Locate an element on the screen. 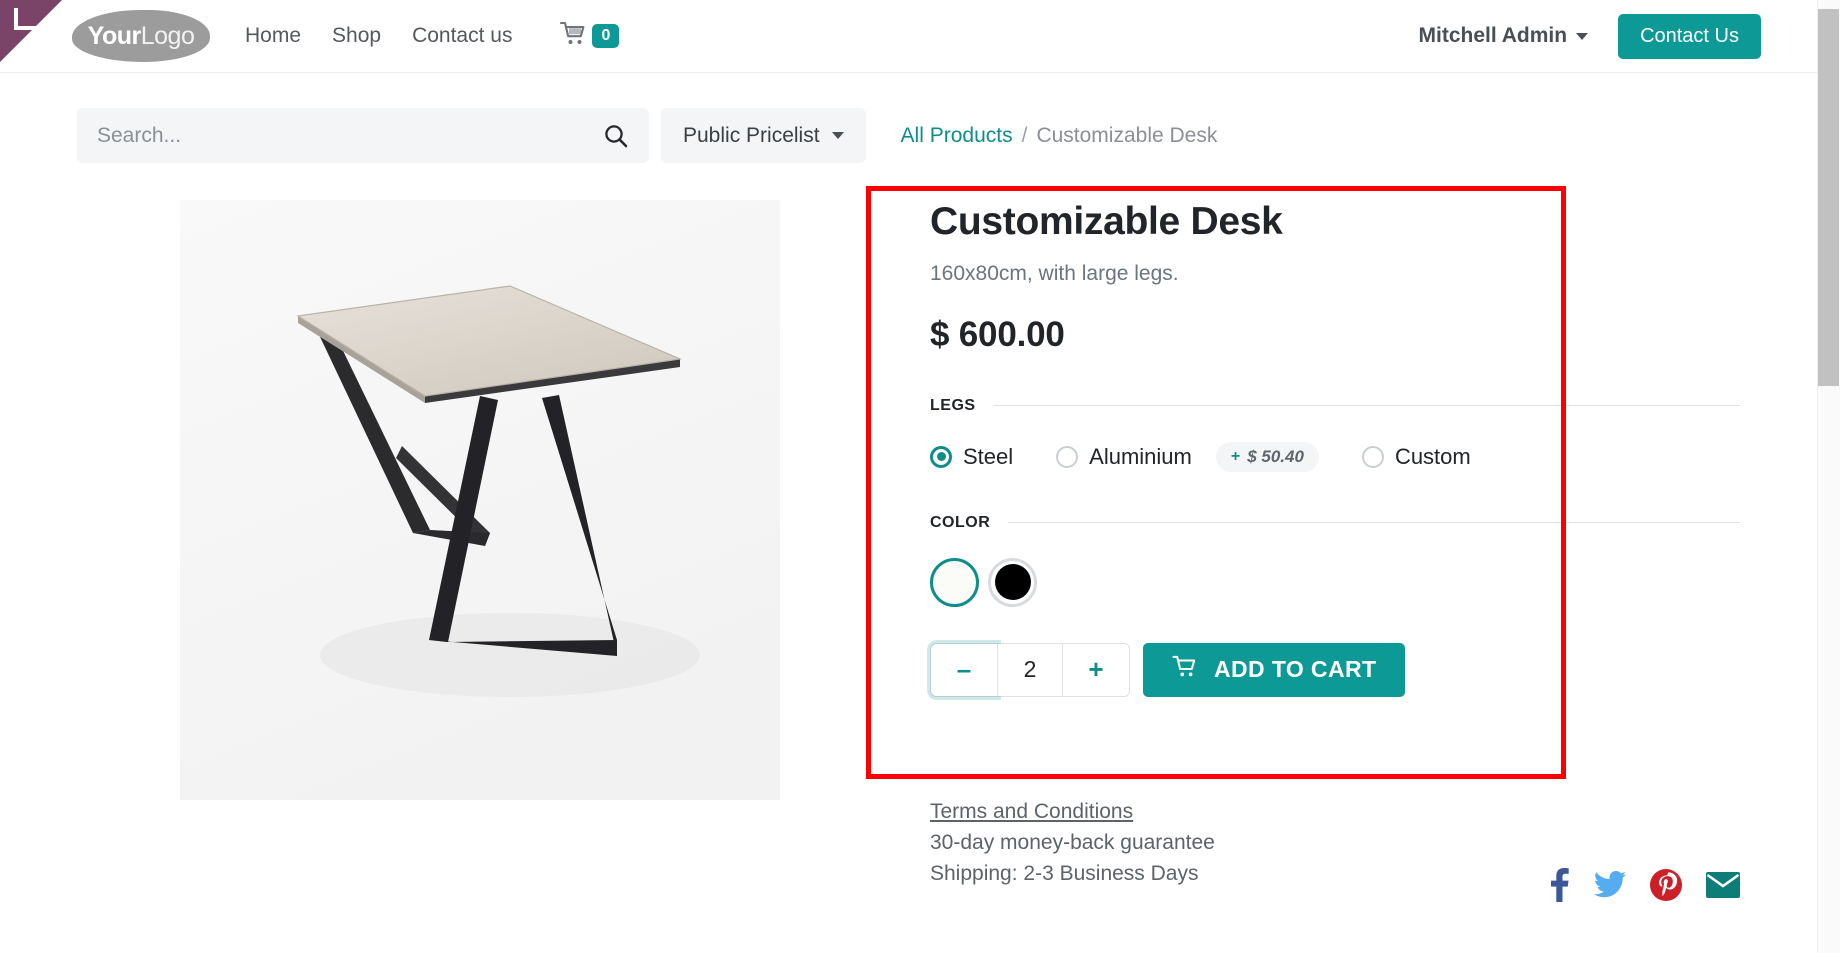 This screenshot has width=1840, height=953. quantity-input: 2 is located at coordinates (1030, 669).